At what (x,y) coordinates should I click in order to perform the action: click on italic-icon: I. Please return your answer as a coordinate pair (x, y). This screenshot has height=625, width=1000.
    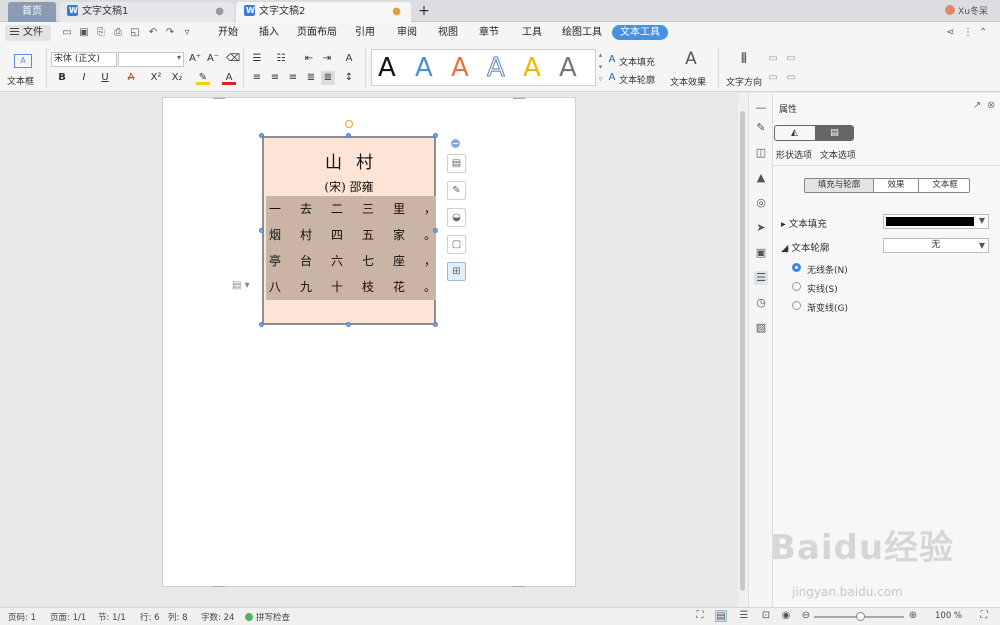
    Looking at the image, I should click on (84, 78).